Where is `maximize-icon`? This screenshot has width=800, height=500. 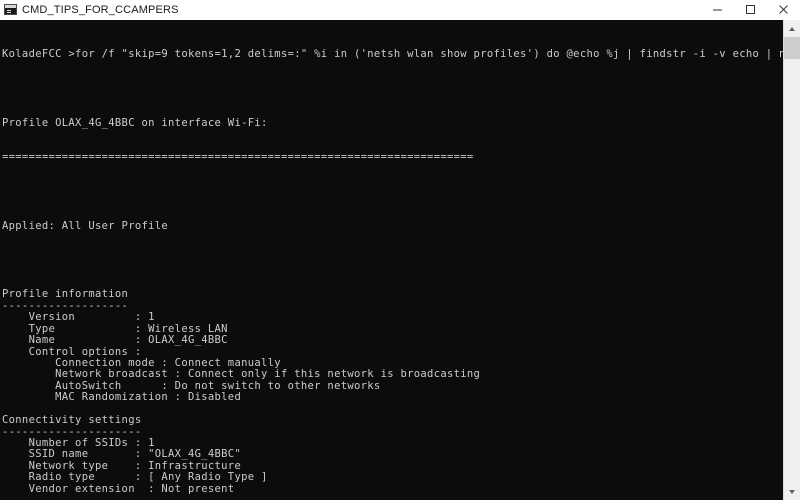
maximize-icon is located at coordinates (750, 9).